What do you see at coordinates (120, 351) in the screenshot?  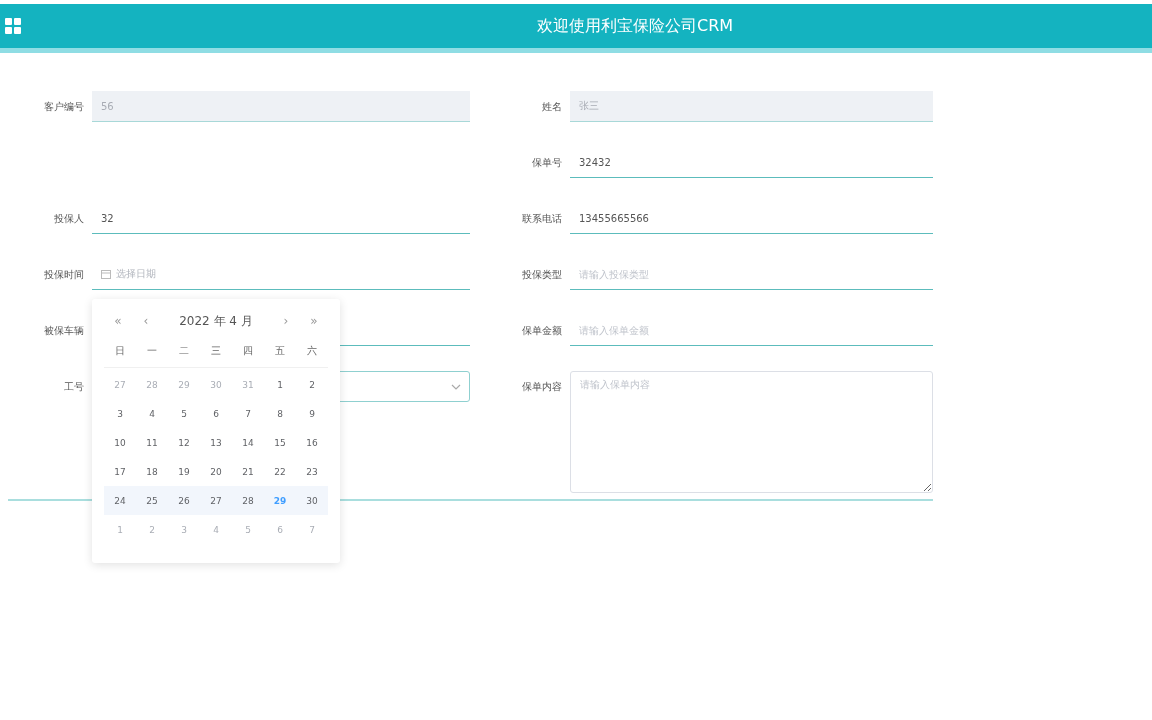 I see `weekday-label: 日` at bounding box center [120, 351].